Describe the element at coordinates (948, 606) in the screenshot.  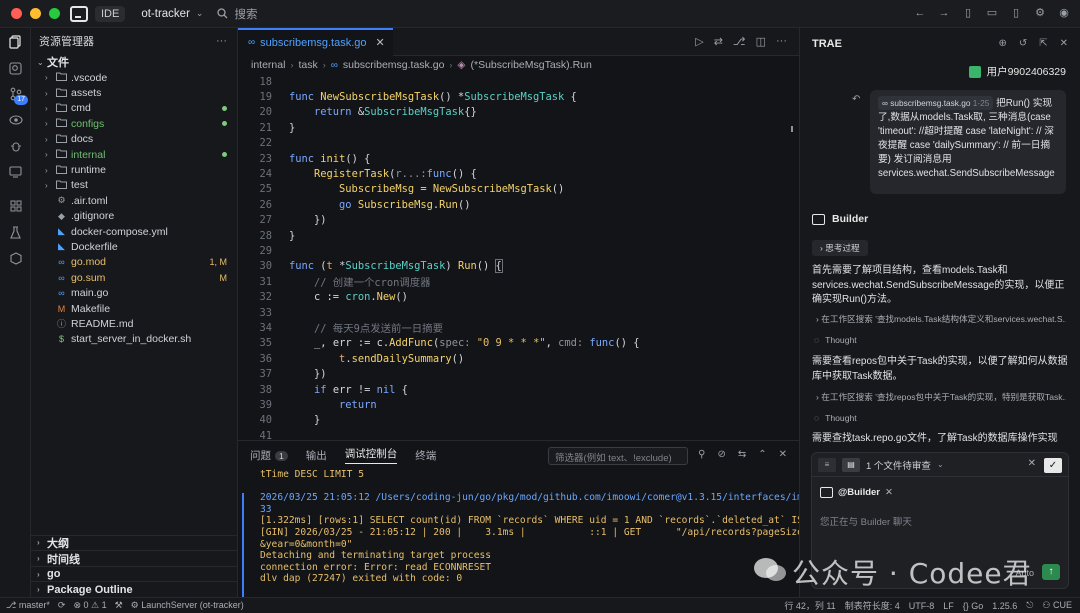
I see `line-ending: LF` at that location.